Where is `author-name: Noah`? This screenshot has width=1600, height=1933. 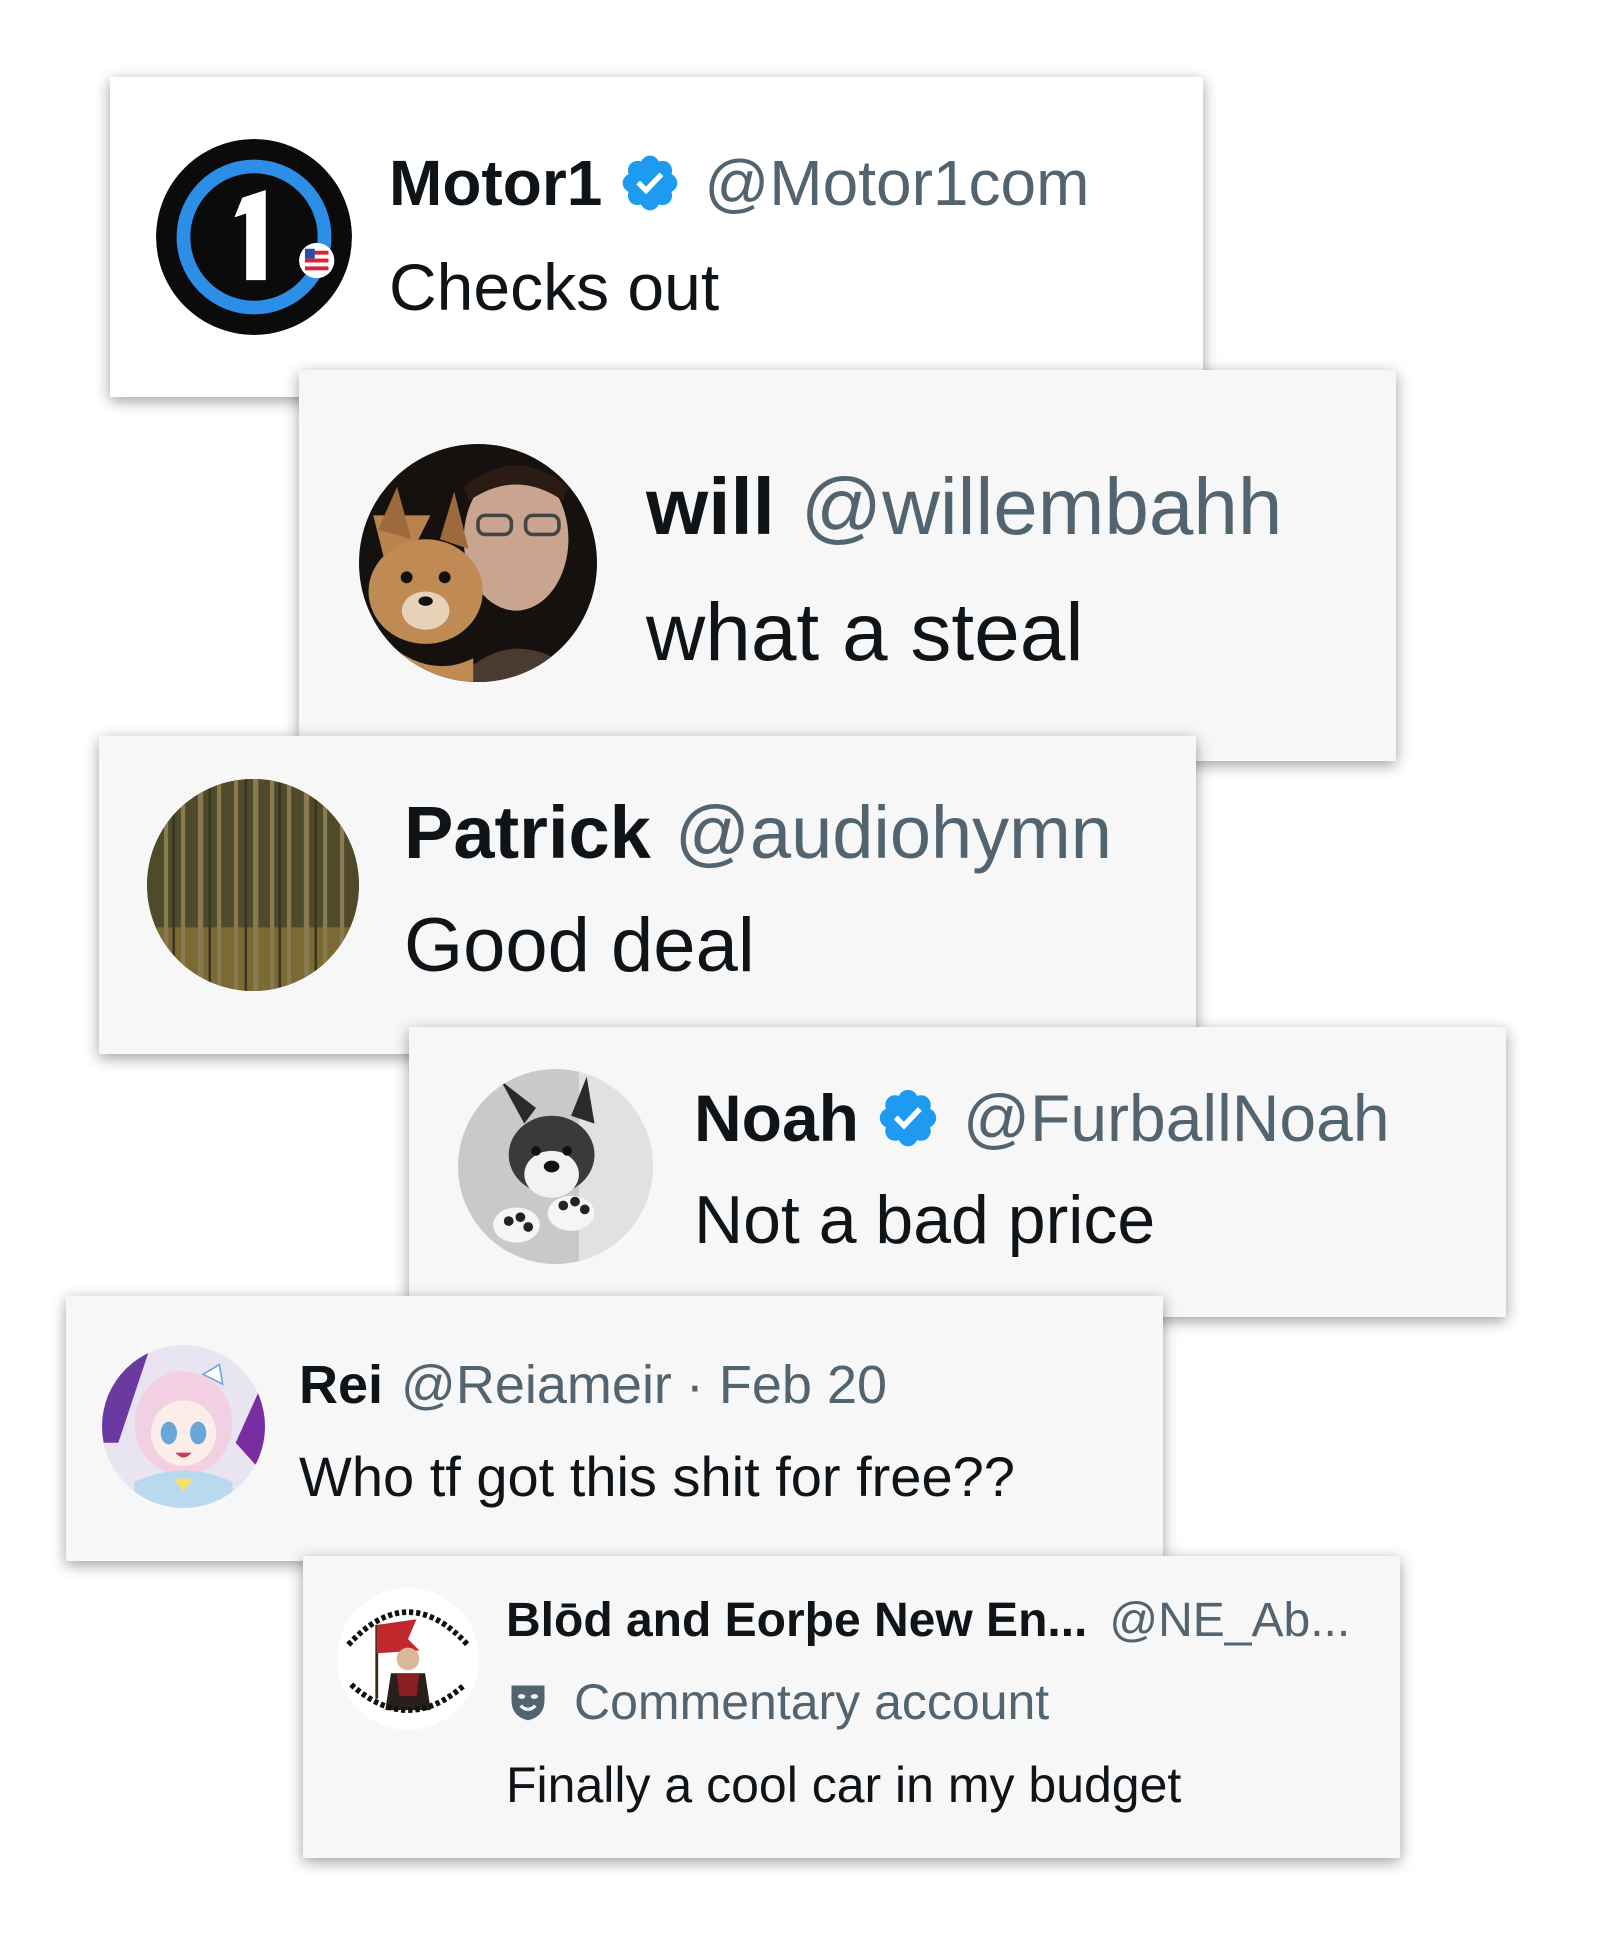
author-name: Noah is located at coordinates (776, 1118).